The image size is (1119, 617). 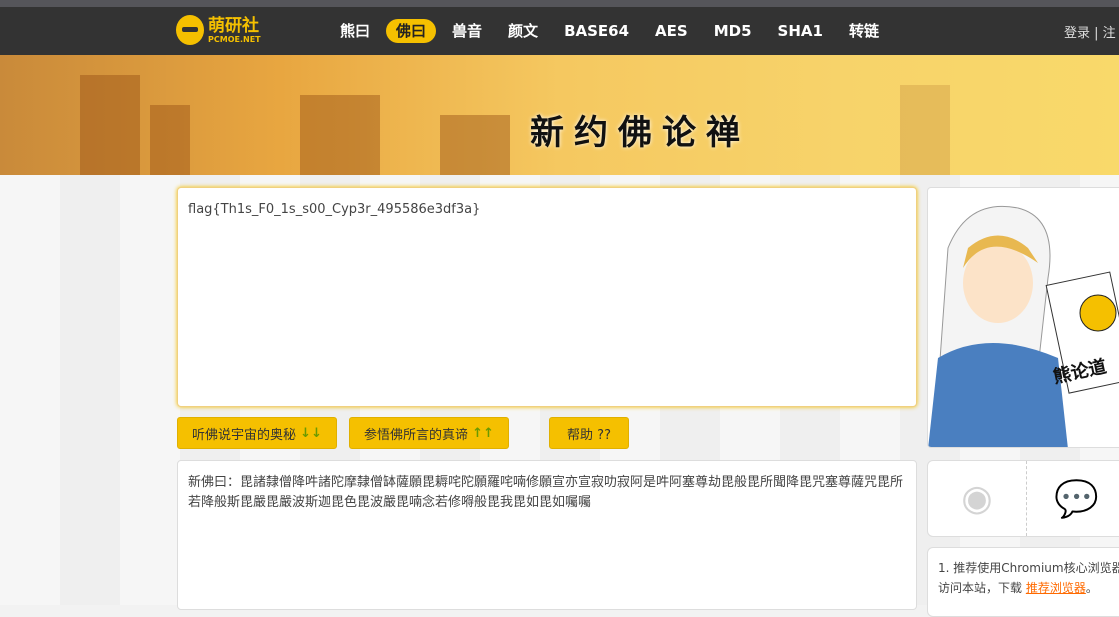 What do you see at coordinates (671, 31) in the screenshot?
I see `nav-aes: AES` at bounding box center [671, 31].